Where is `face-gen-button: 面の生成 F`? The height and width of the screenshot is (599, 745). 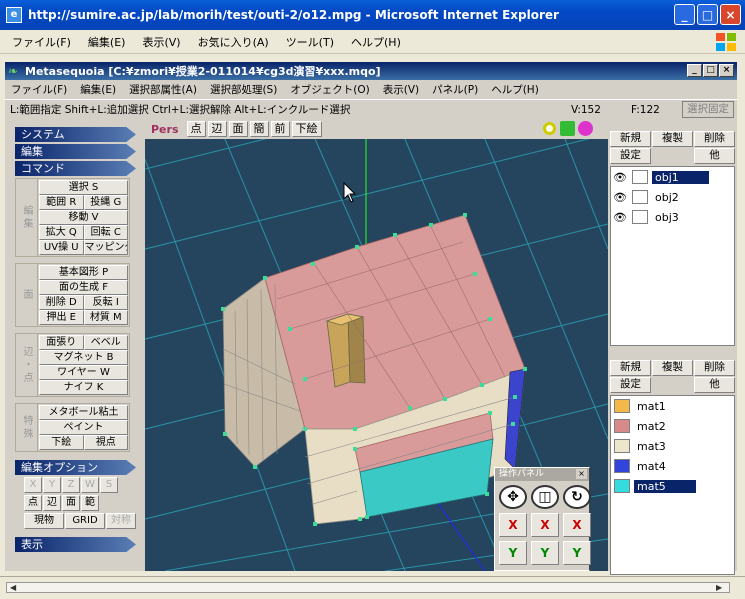
face-gen-button: 面の生成 F is located at coordinates (83, 287).